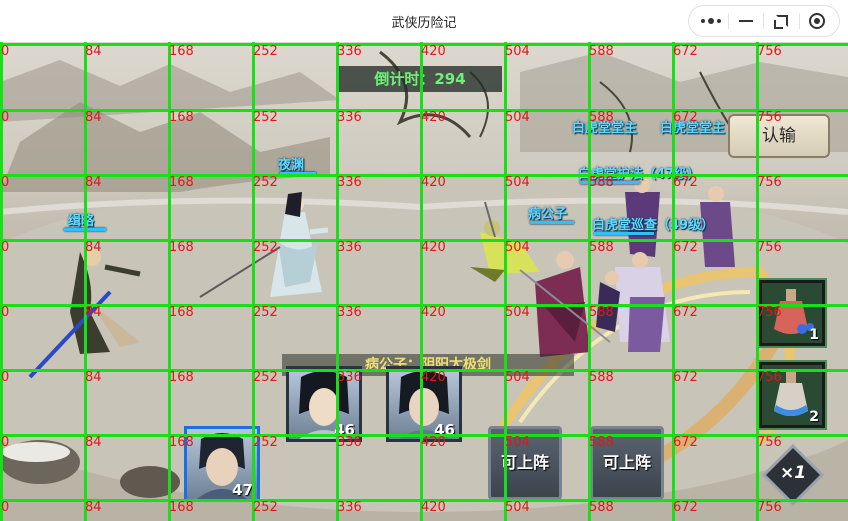 This screenshot has height=521, width=848. Describe the element at coordinates (639, 174) in the screenshot. I see `unit-name-enemy-4: 白虎堂护法（47级）` at that location.